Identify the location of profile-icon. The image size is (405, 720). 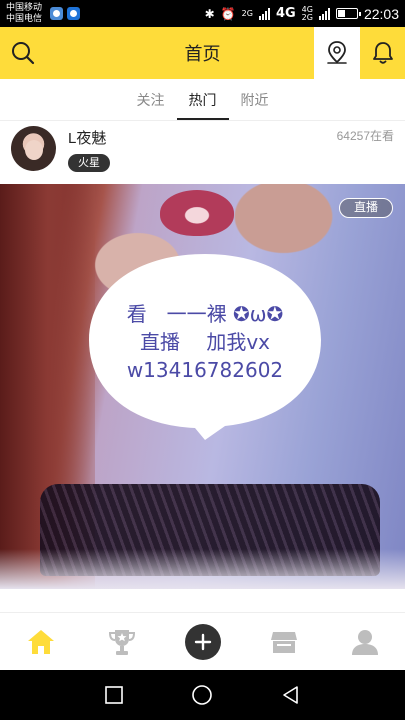
(364, 642).